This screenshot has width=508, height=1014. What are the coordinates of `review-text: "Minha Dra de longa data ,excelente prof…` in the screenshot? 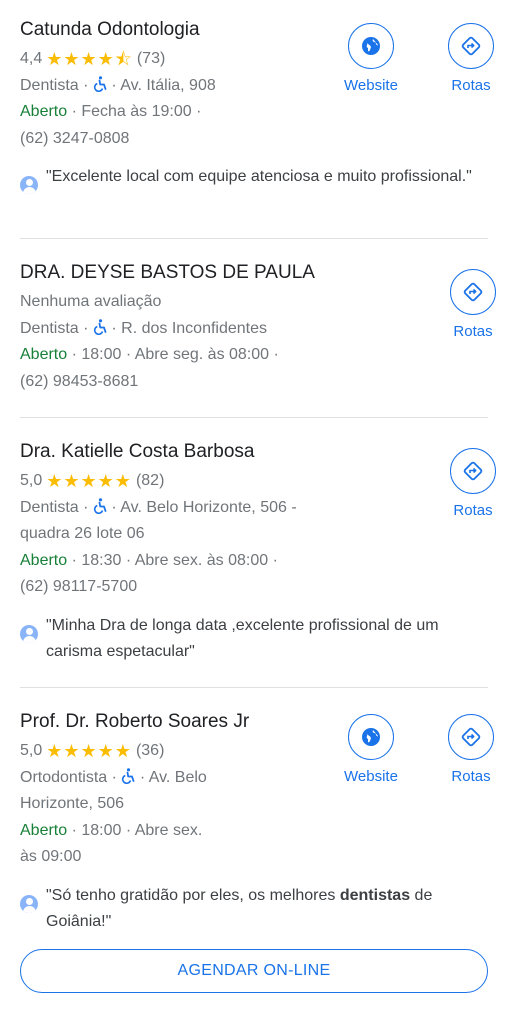 It's located at (242, 638).